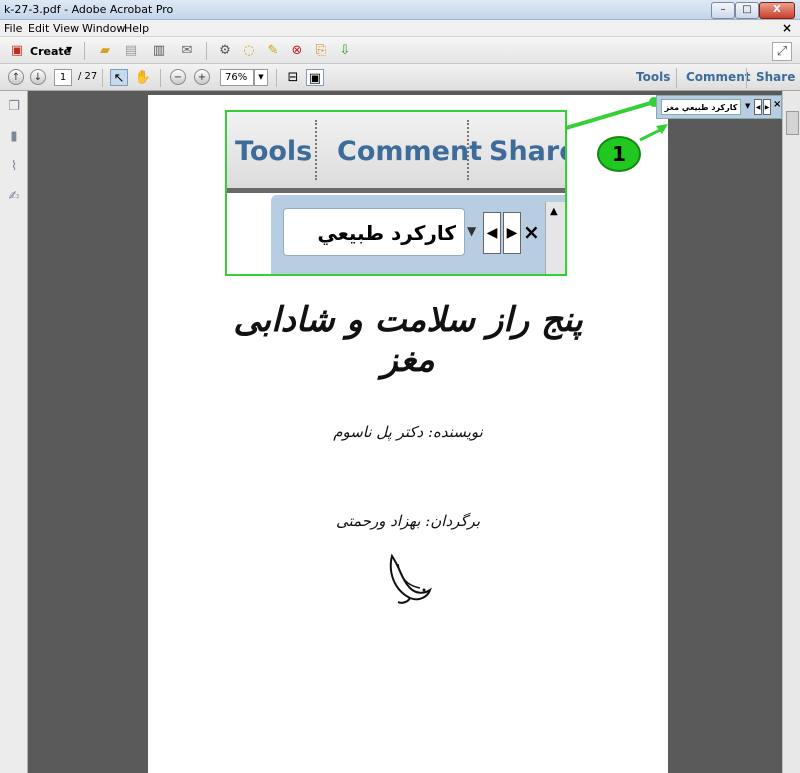  What do you see at coordinates (14, 137) in the screenshot?
I see `bookmarks-icon: ▮` at bounding box center [14, 137].